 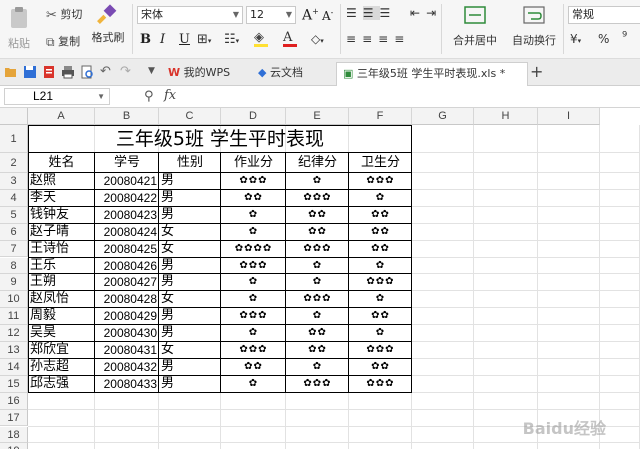 I want to click on row-header-2: 2, so click(x=14, y=163).